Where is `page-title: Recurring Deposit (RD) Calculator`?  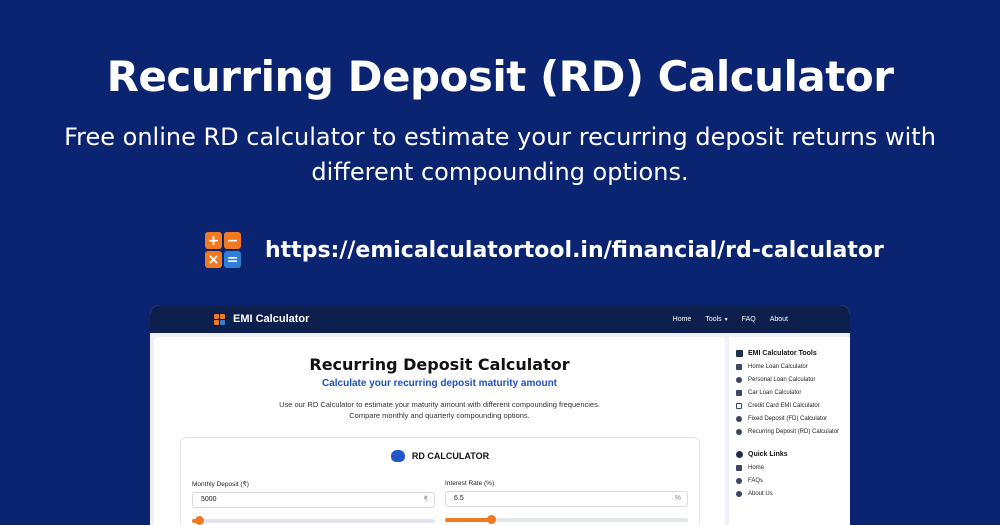 page-title: Recurring Deposit (RD) Calculator is located at coordinates (500, 76).